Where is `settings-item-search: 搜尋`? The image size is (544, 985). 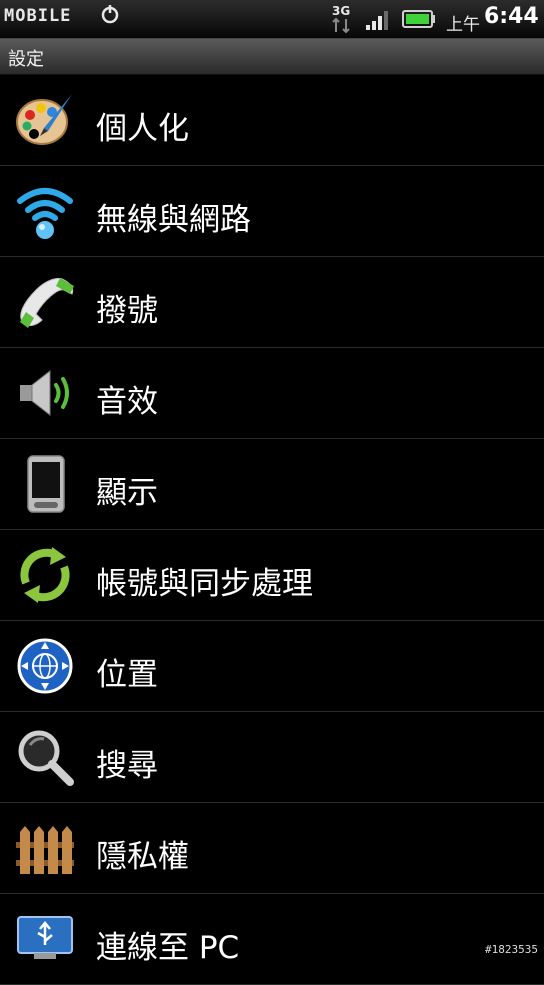
settings-item-search: 搜尋 is located at coordinates (272, 757).